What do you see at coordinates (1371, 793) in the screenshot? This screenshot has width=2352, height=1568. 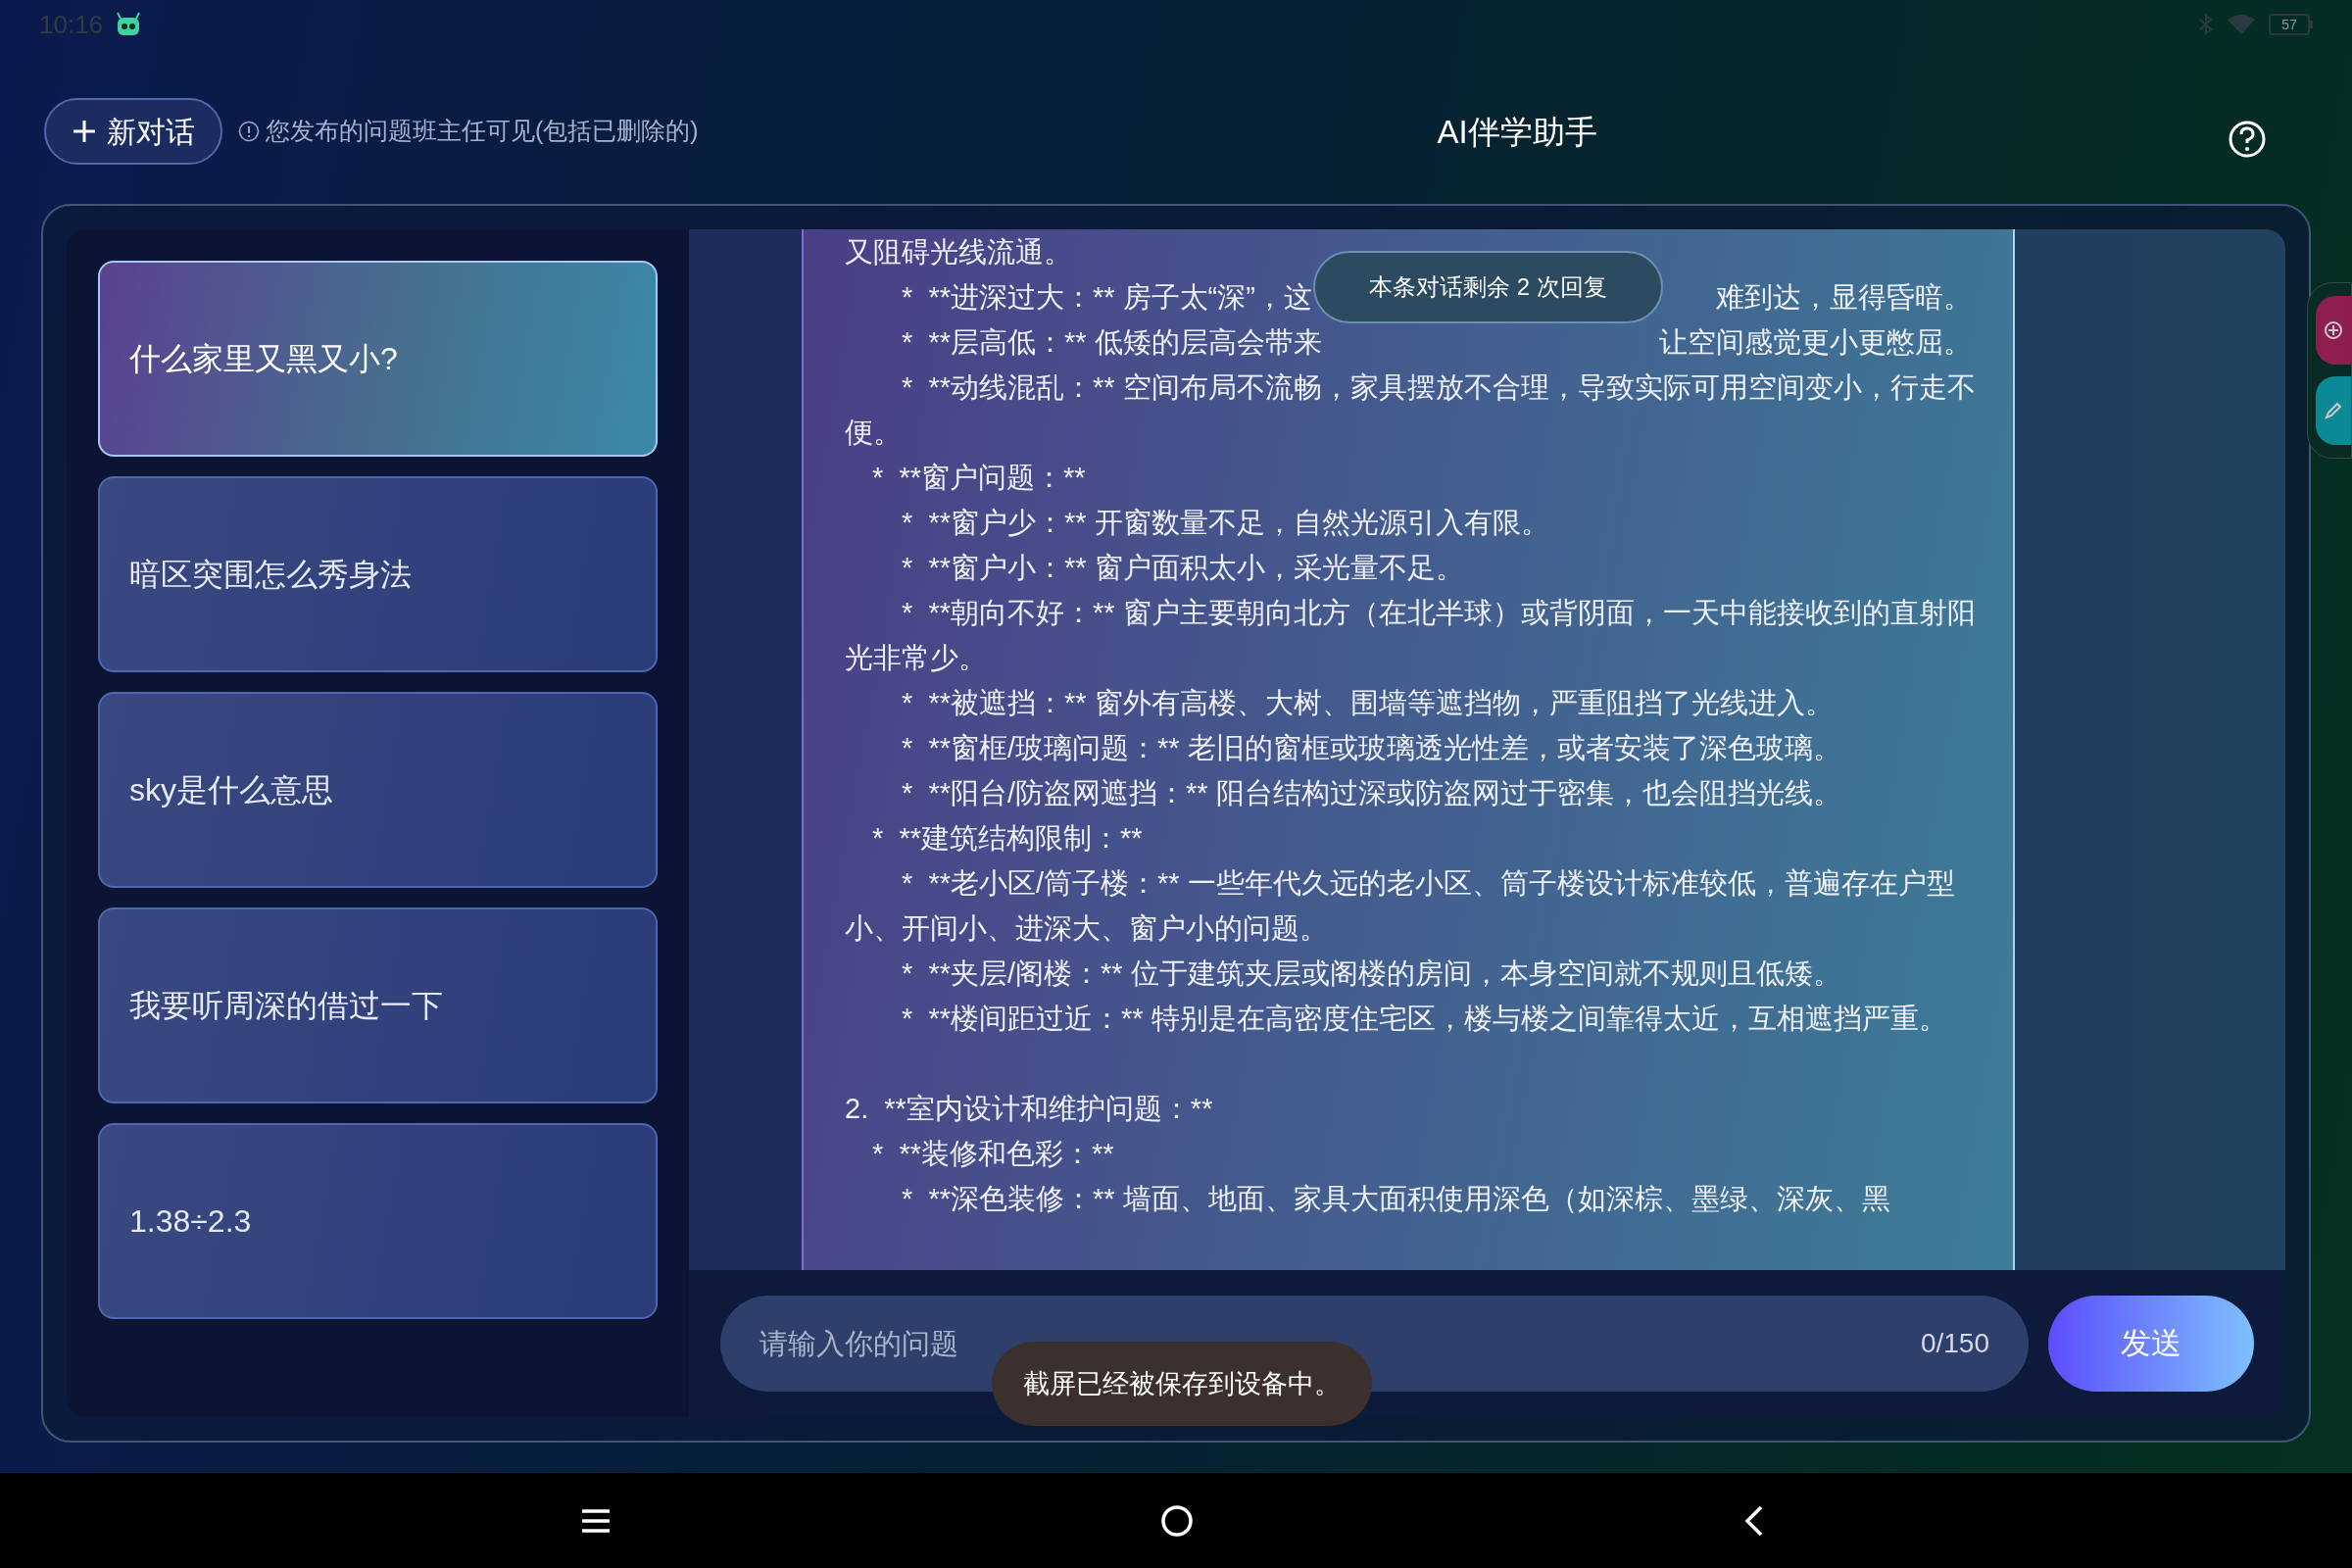 I see `message-text: * **阳台/防盗网遮挡：** 阳台结构过深或防盗网过于密集，也会阻挡光线。` at bounding box center [1371, 793].